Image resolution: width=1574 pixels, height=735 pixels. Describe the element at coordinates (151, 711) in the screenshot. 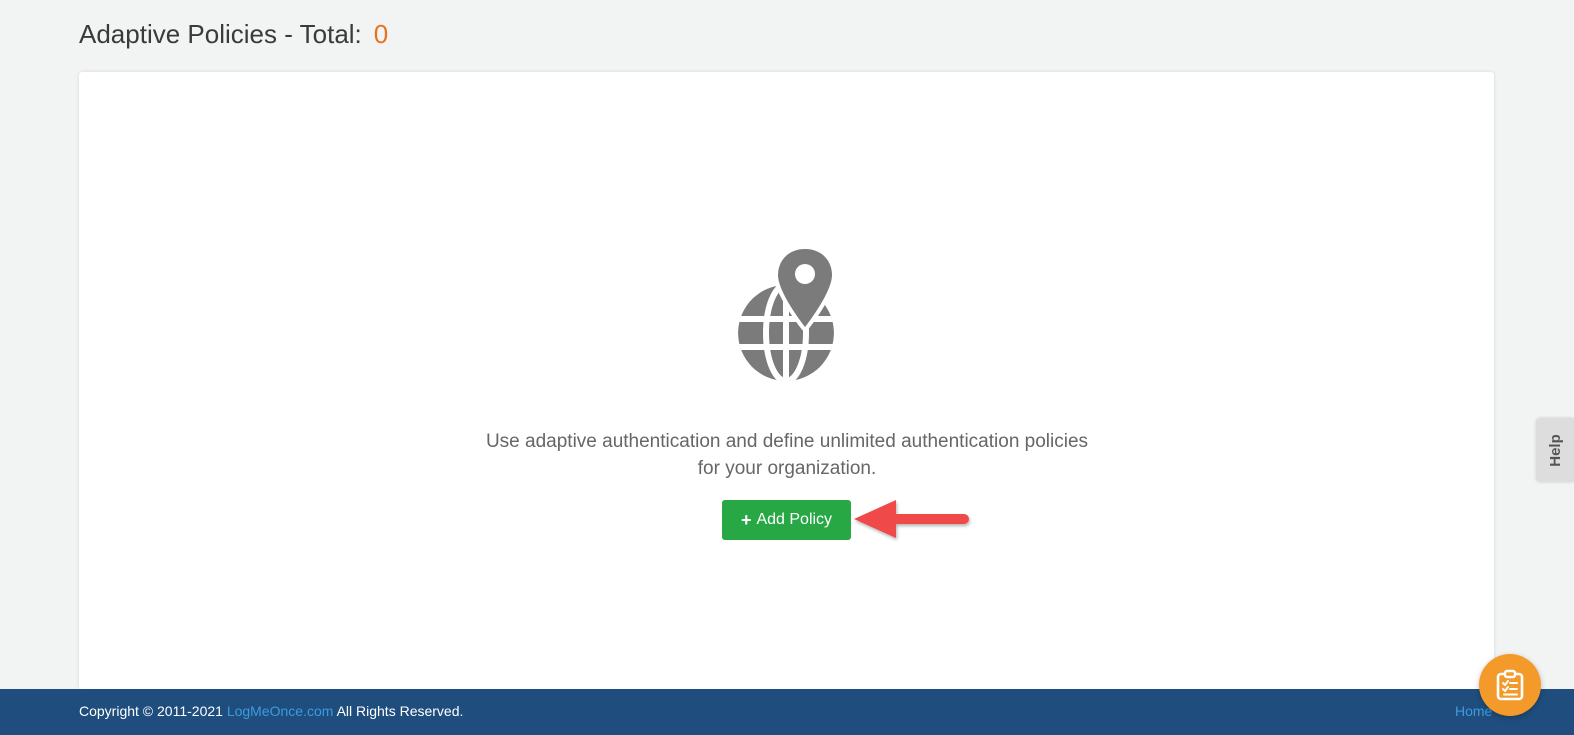

I see `copyright-prefix: Copyright © 2011-2021` at that location.